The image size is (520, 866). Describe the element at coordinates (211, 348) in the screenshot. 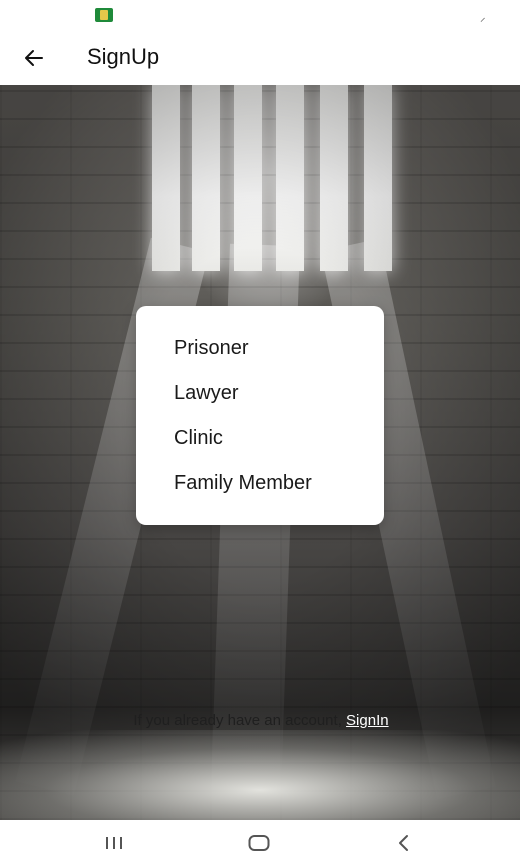

I see `menu-item-prisoner: Prisoner` at that location.